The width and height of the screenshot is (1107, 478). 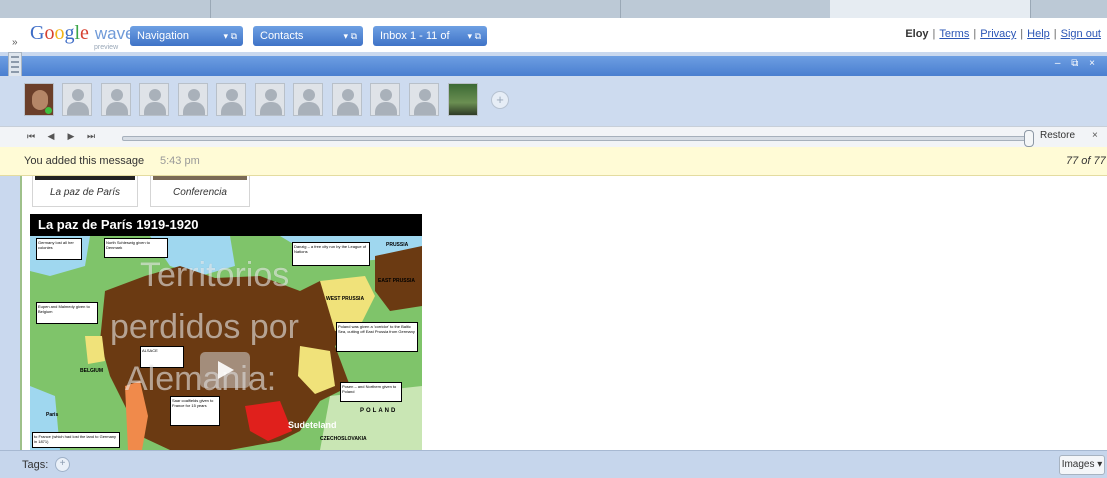 I want to click on expand-icon: », so click(x=15, y=42).